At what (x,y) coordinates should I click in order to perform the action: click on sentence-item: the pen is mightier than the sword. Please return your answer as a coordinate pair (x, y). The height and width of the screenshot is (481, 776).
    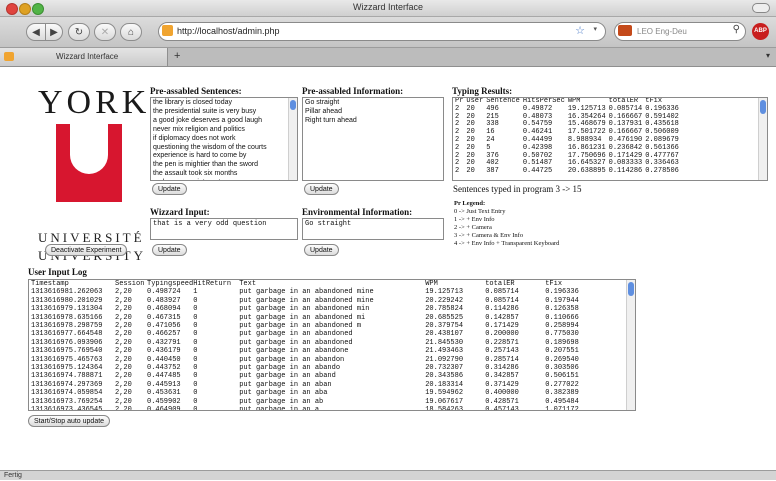
    Looking at the image, I should click on (224, 165).